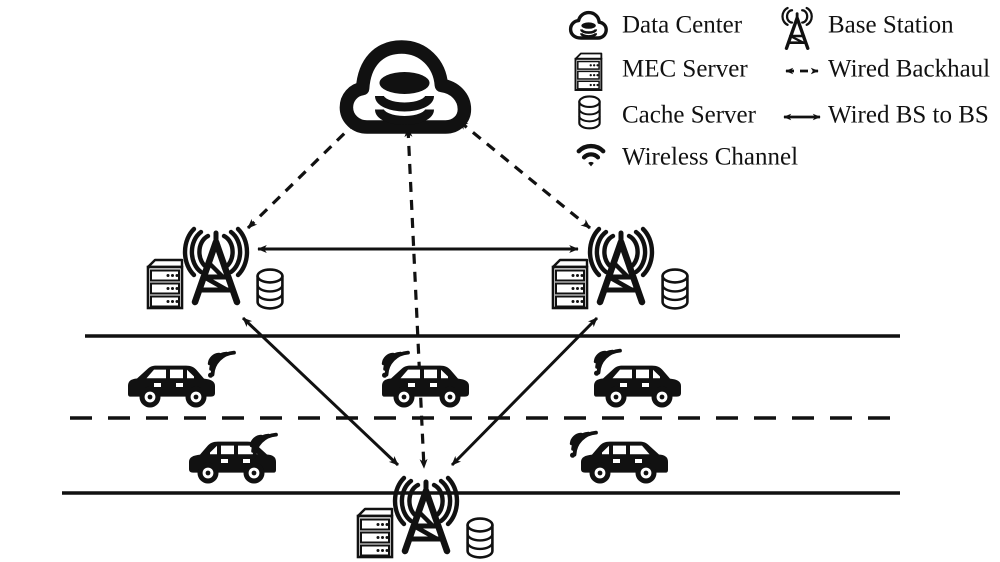  I want to click on legend-entry-data-center: Data Center, so click(655, 25).